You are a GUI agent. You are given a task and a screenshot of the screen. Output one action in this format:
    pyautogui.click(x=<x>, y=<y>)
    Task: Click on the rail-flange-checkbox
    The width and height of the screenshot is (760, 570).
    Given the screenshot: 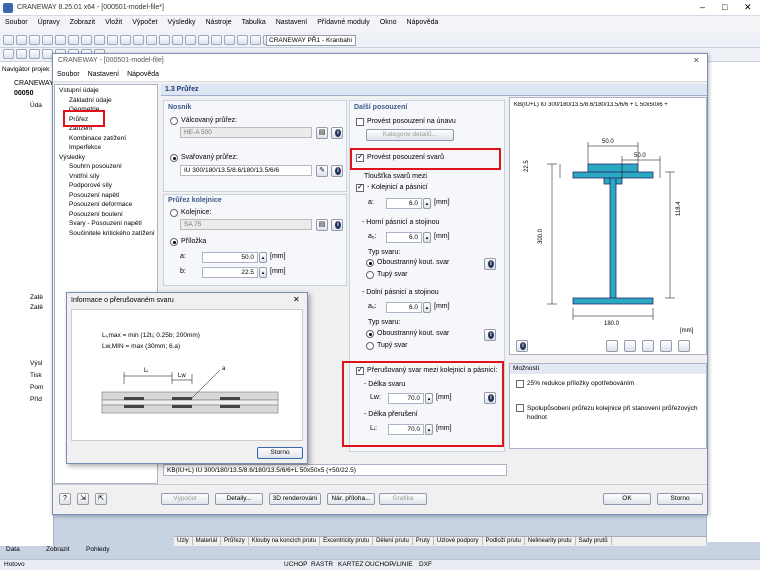 What is the action you would take?
    pyautogui.click(x=360, y=187)
    